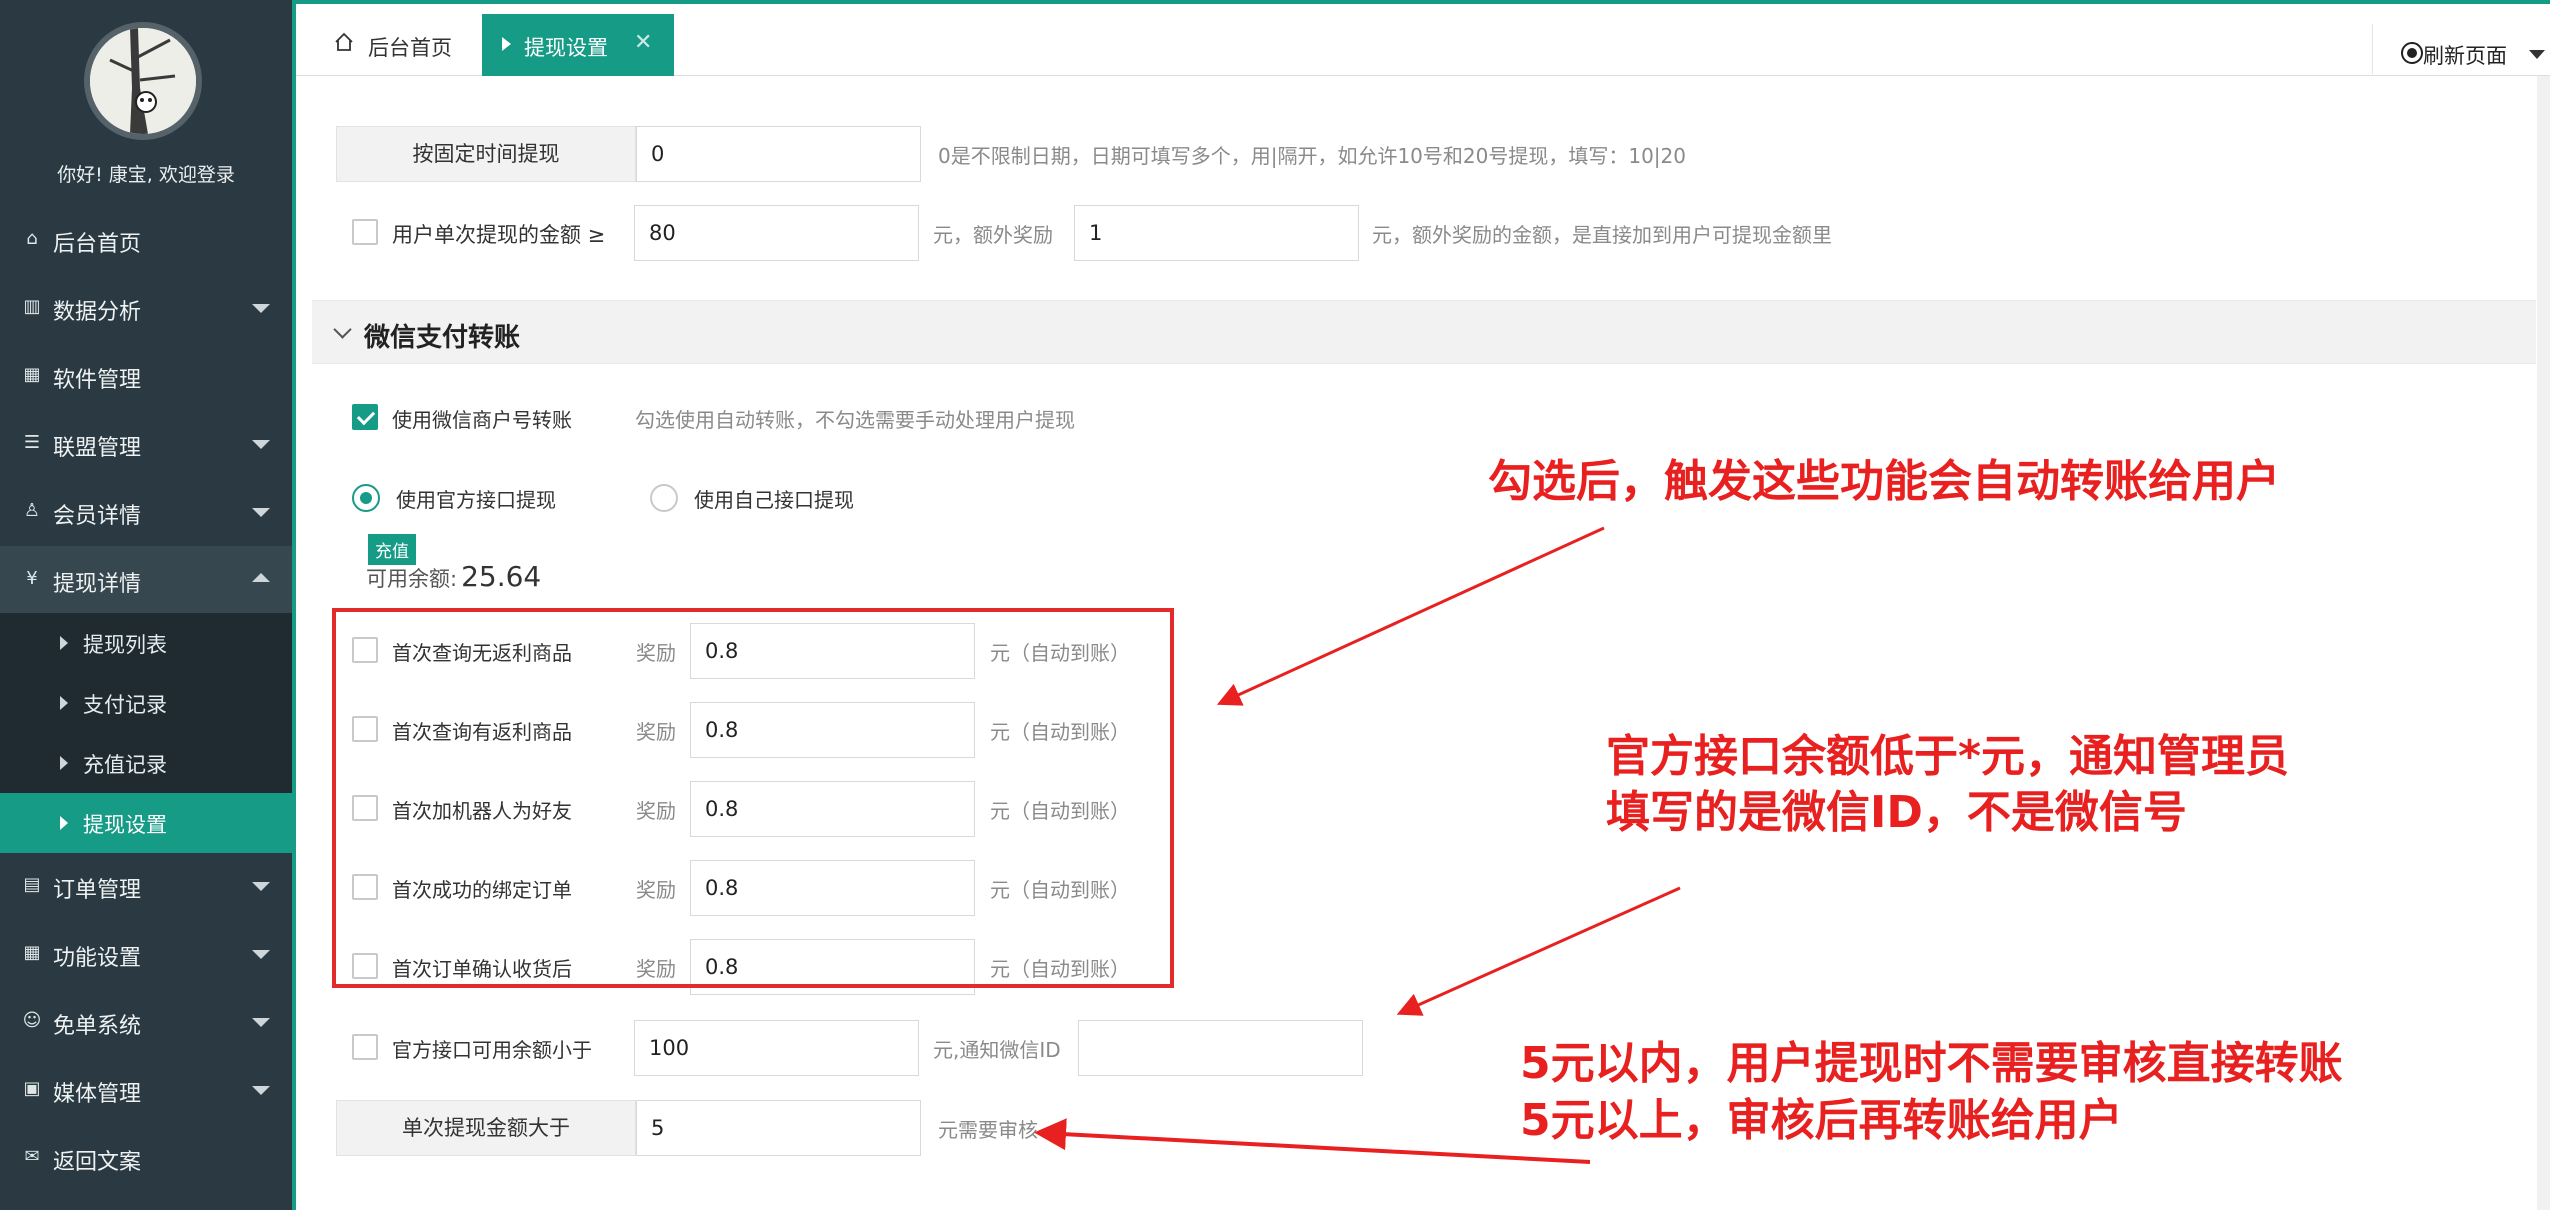 This screenshot has width=2550, height=1210. I want to click on sidebar-item-label: 软件管理, so click(97, 380).